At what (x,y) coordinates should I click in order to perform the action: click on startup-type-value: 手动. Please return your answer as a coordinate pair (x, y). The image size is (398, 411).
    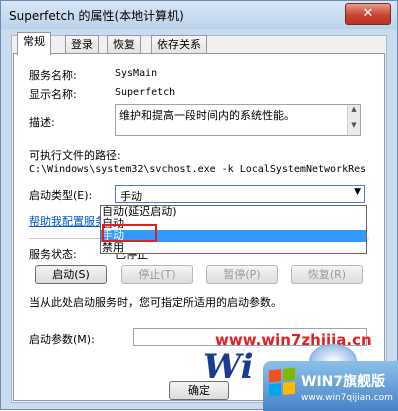
    Looking at the image, I should click on (131, 196).